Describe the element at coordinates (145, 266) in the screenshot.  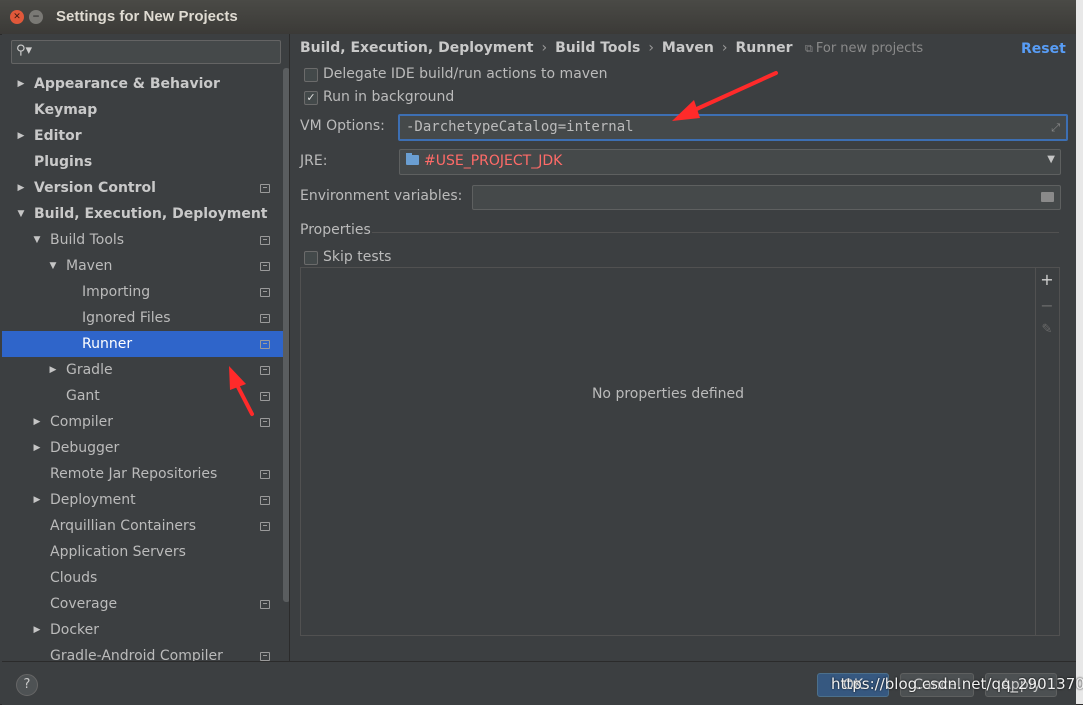
I see `sidebar-item: ▼ Maven` at that location.